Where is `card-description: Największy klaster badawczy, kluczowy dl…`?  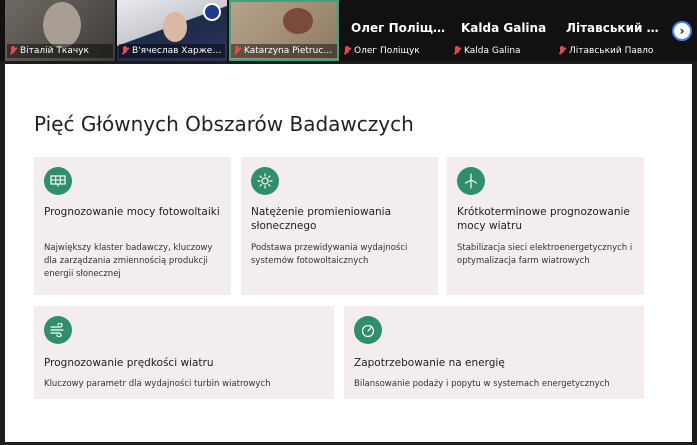 card-description: Największy klaster badawczy, kluczowy dl… is located at coordinates (128, 261).